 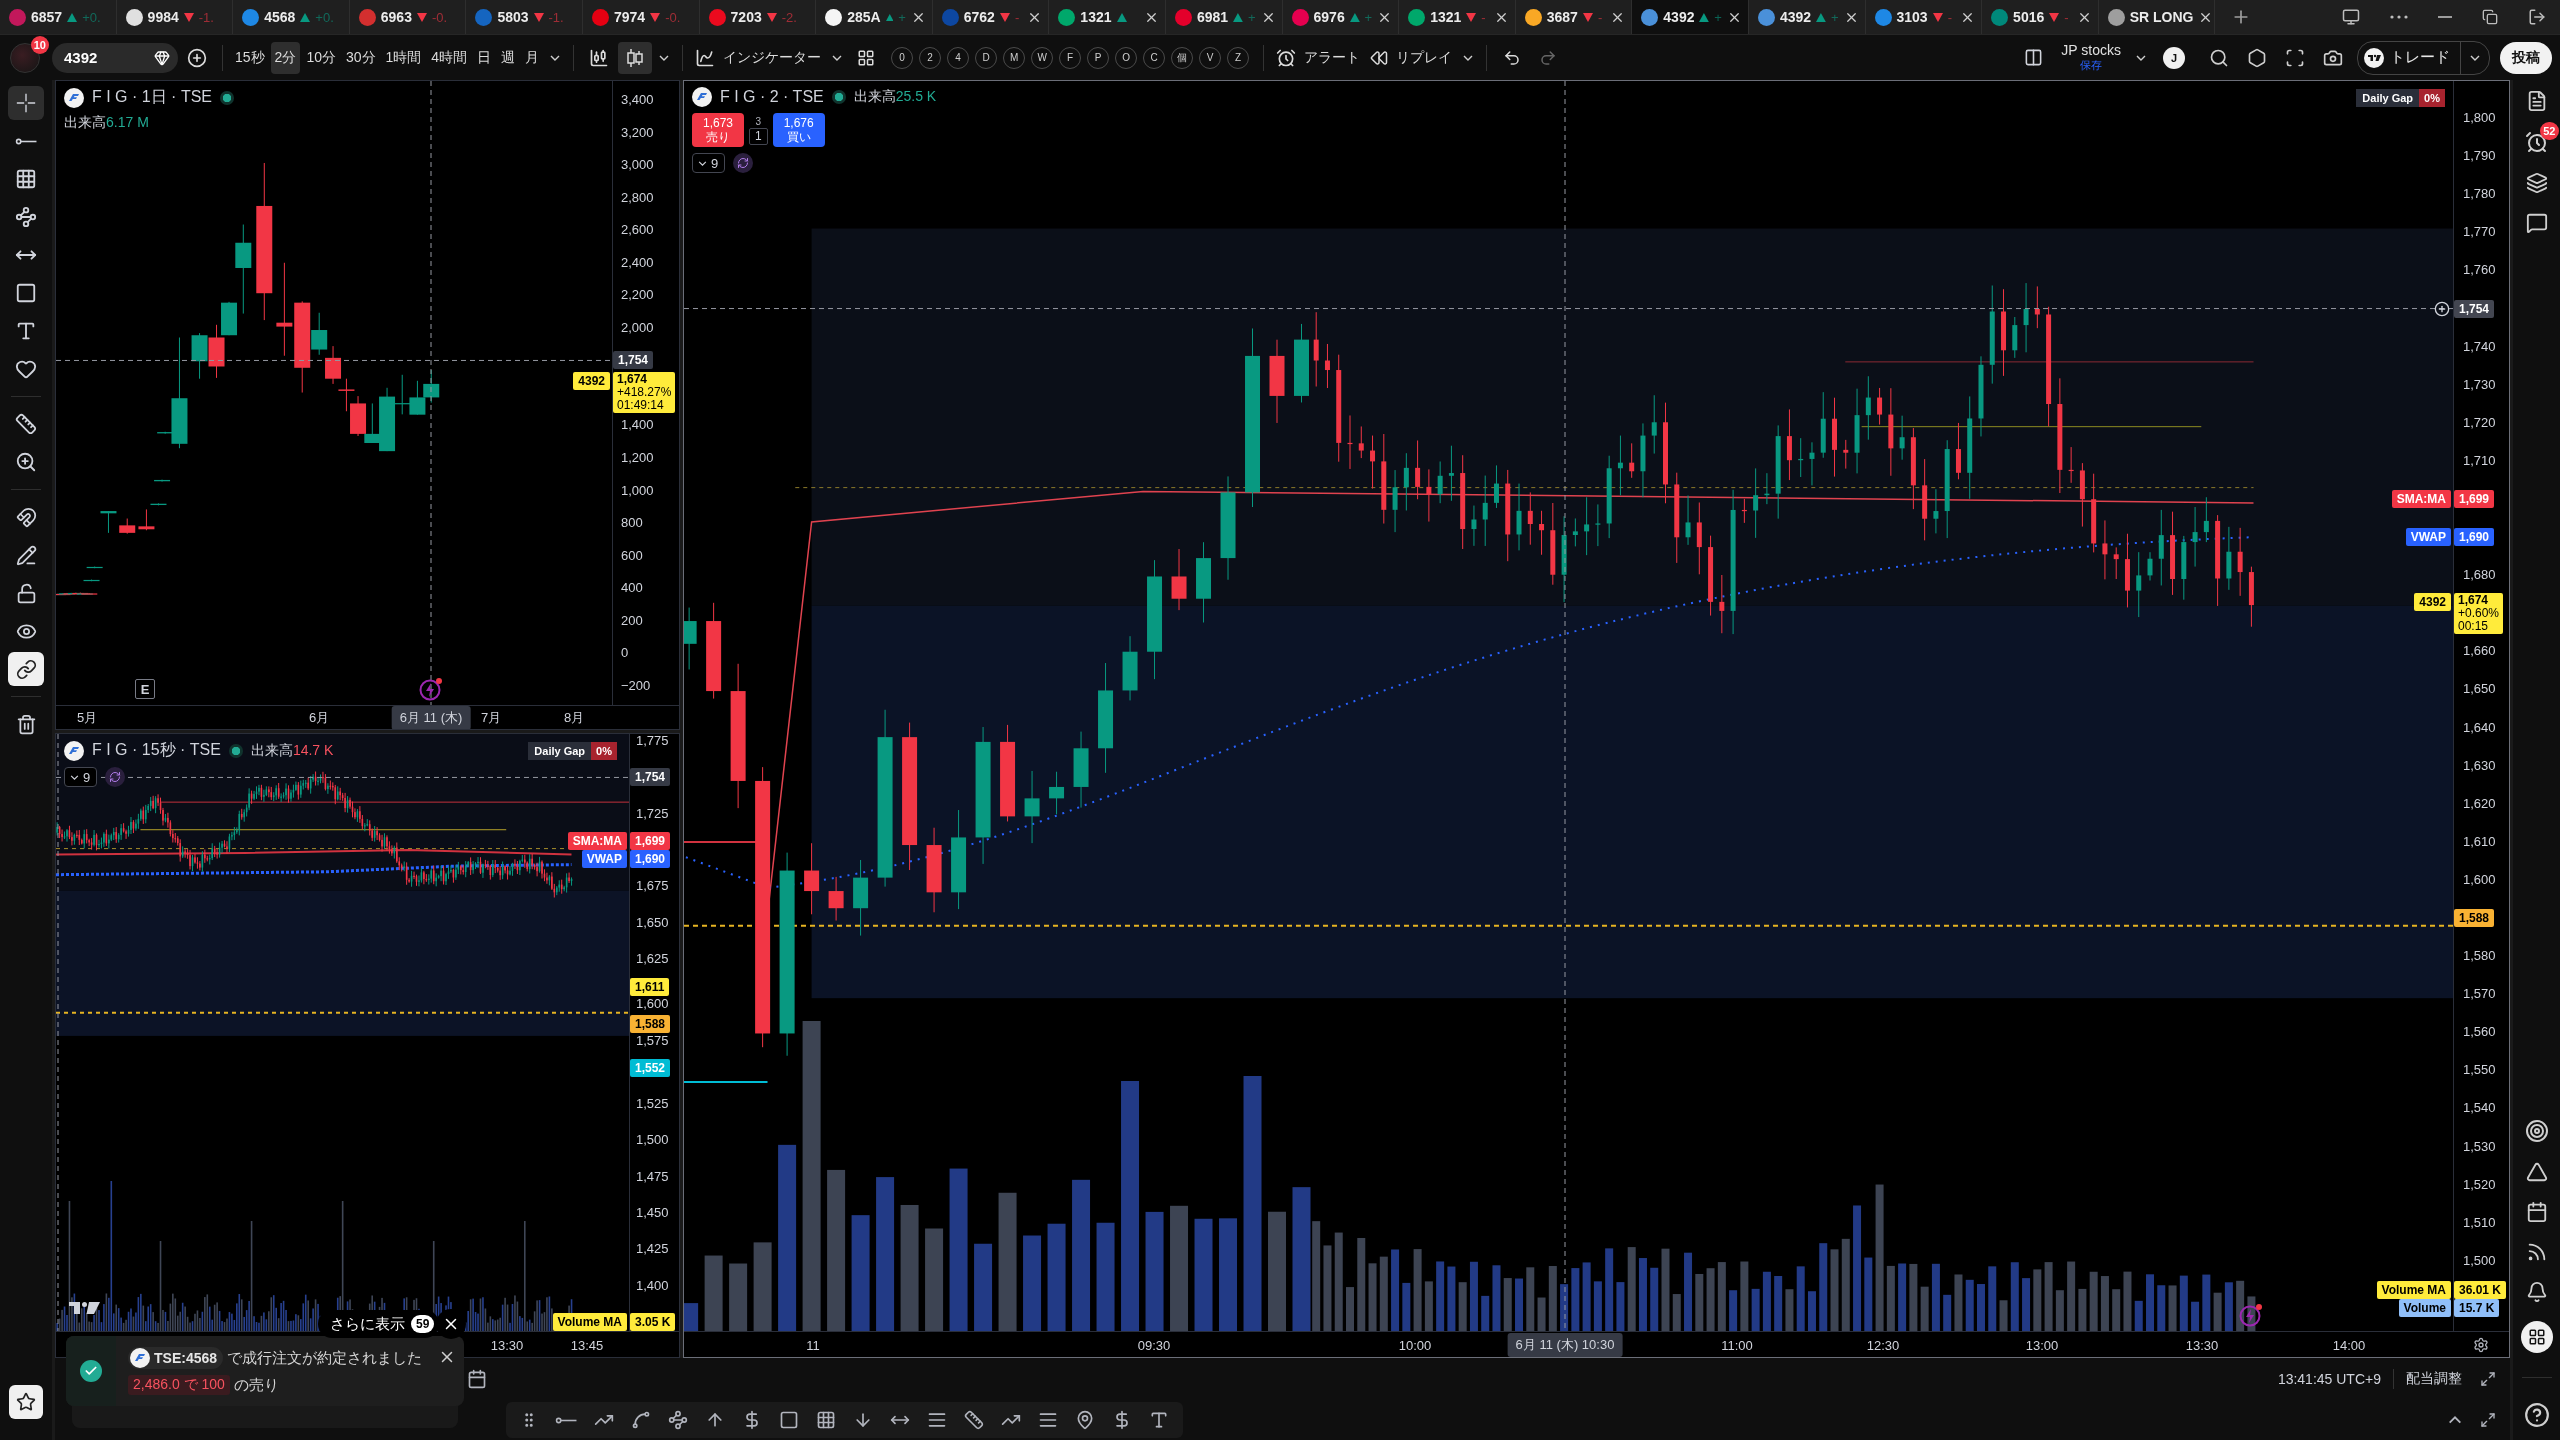 I want to click on interval-button: 15秒, so click(x=250, y=57).